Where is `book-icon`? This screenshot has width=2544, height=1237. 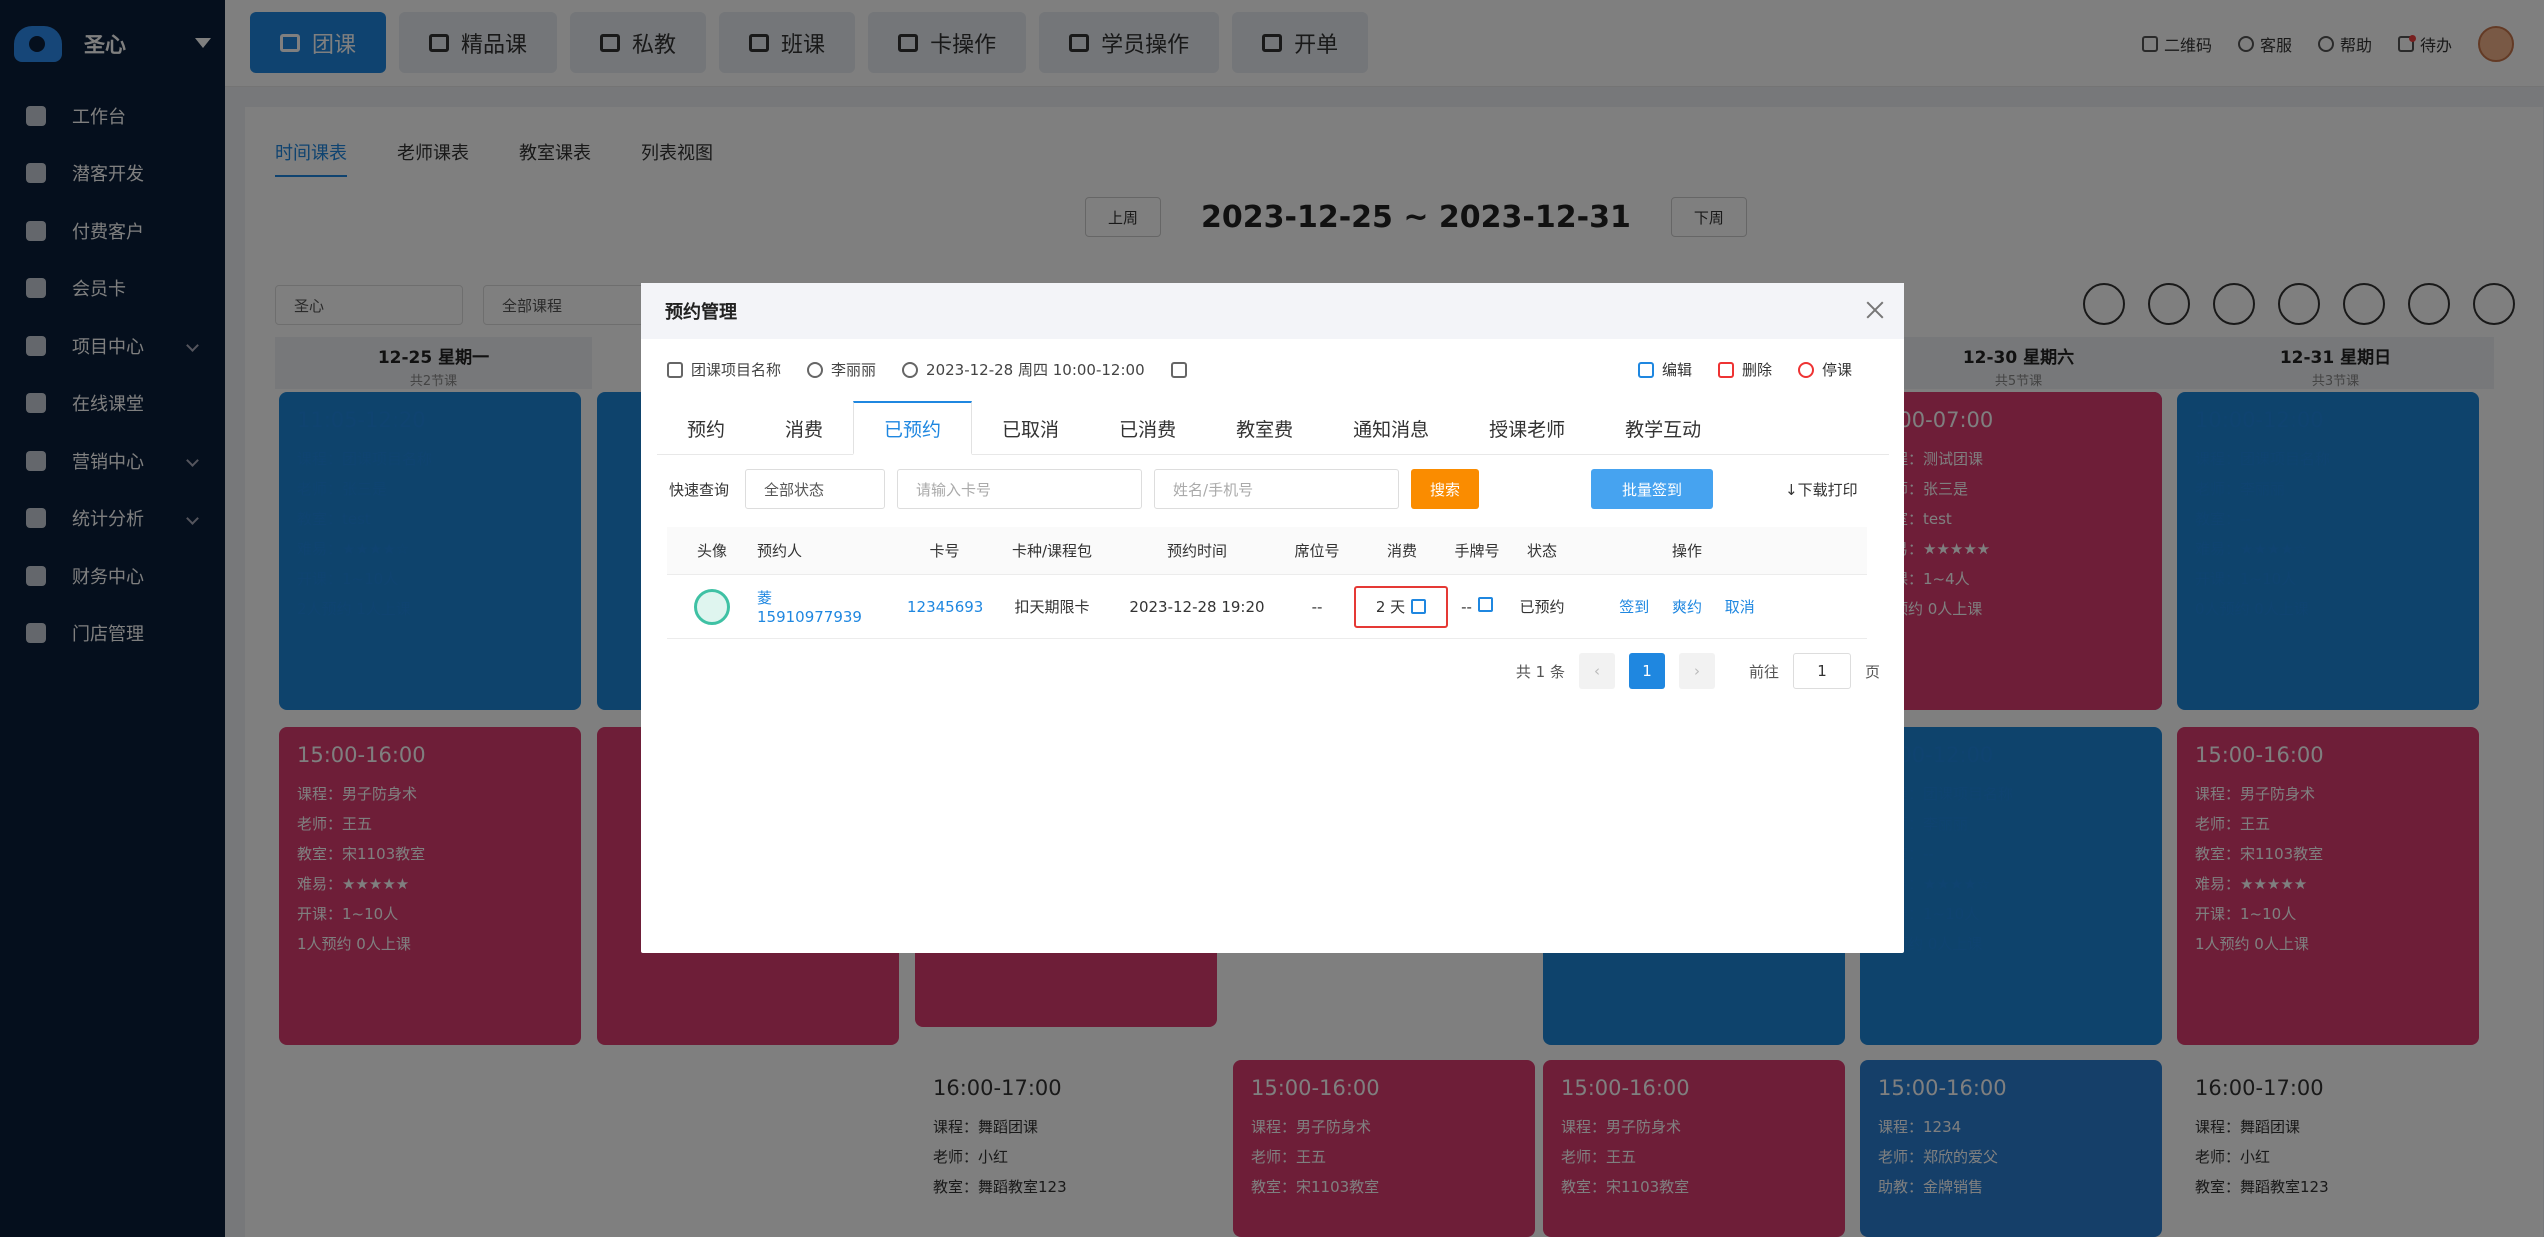 book-icon is located at coordinates (675, 369).